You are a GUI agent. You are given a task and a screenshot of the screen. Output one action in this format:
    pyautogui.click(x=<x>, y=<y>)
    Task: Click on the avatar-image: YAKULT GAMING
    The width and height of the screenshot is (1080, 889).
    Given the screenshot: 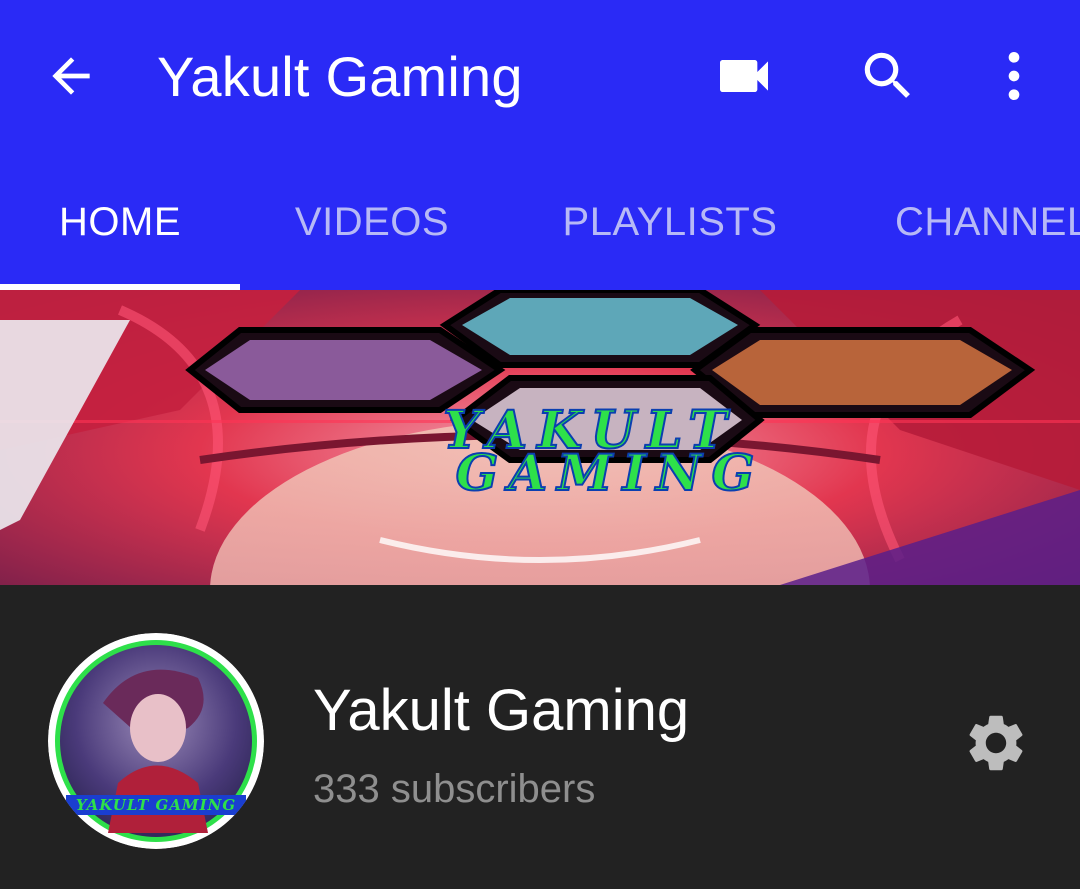 What is the action you would take?
    pyautogui.click(x=156, y=741)
    